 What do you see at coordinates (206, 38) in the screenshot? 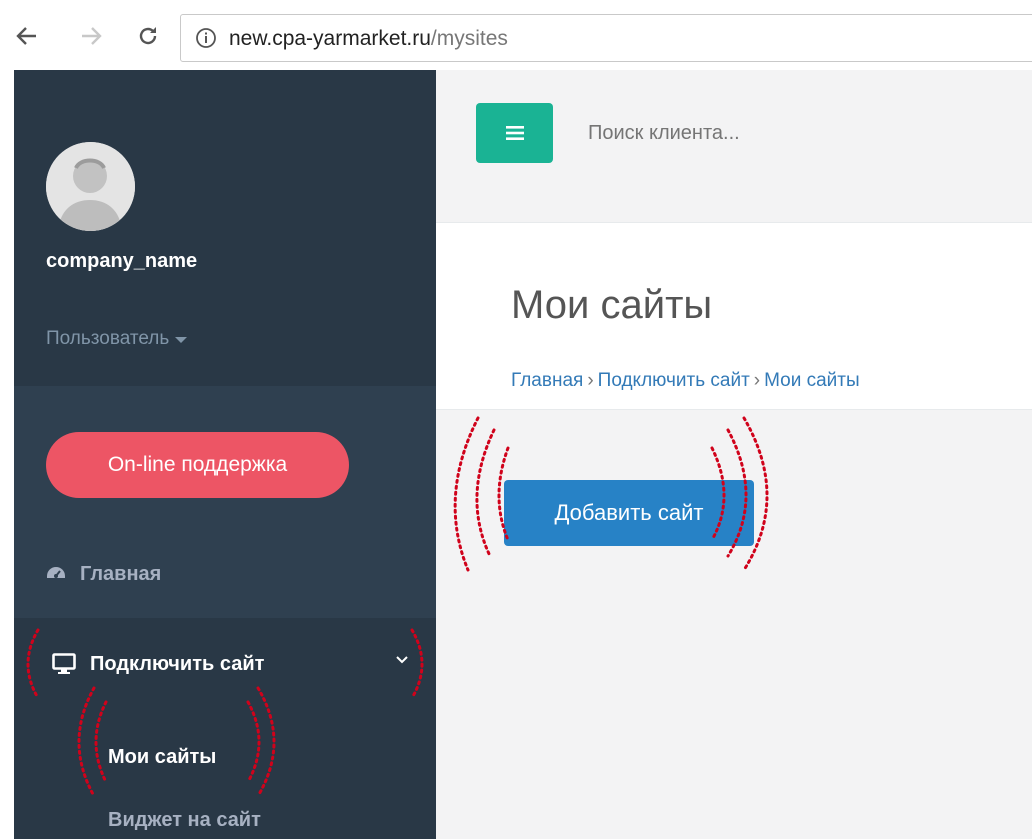
I see `info-icon` at bounding box center [206, 38].